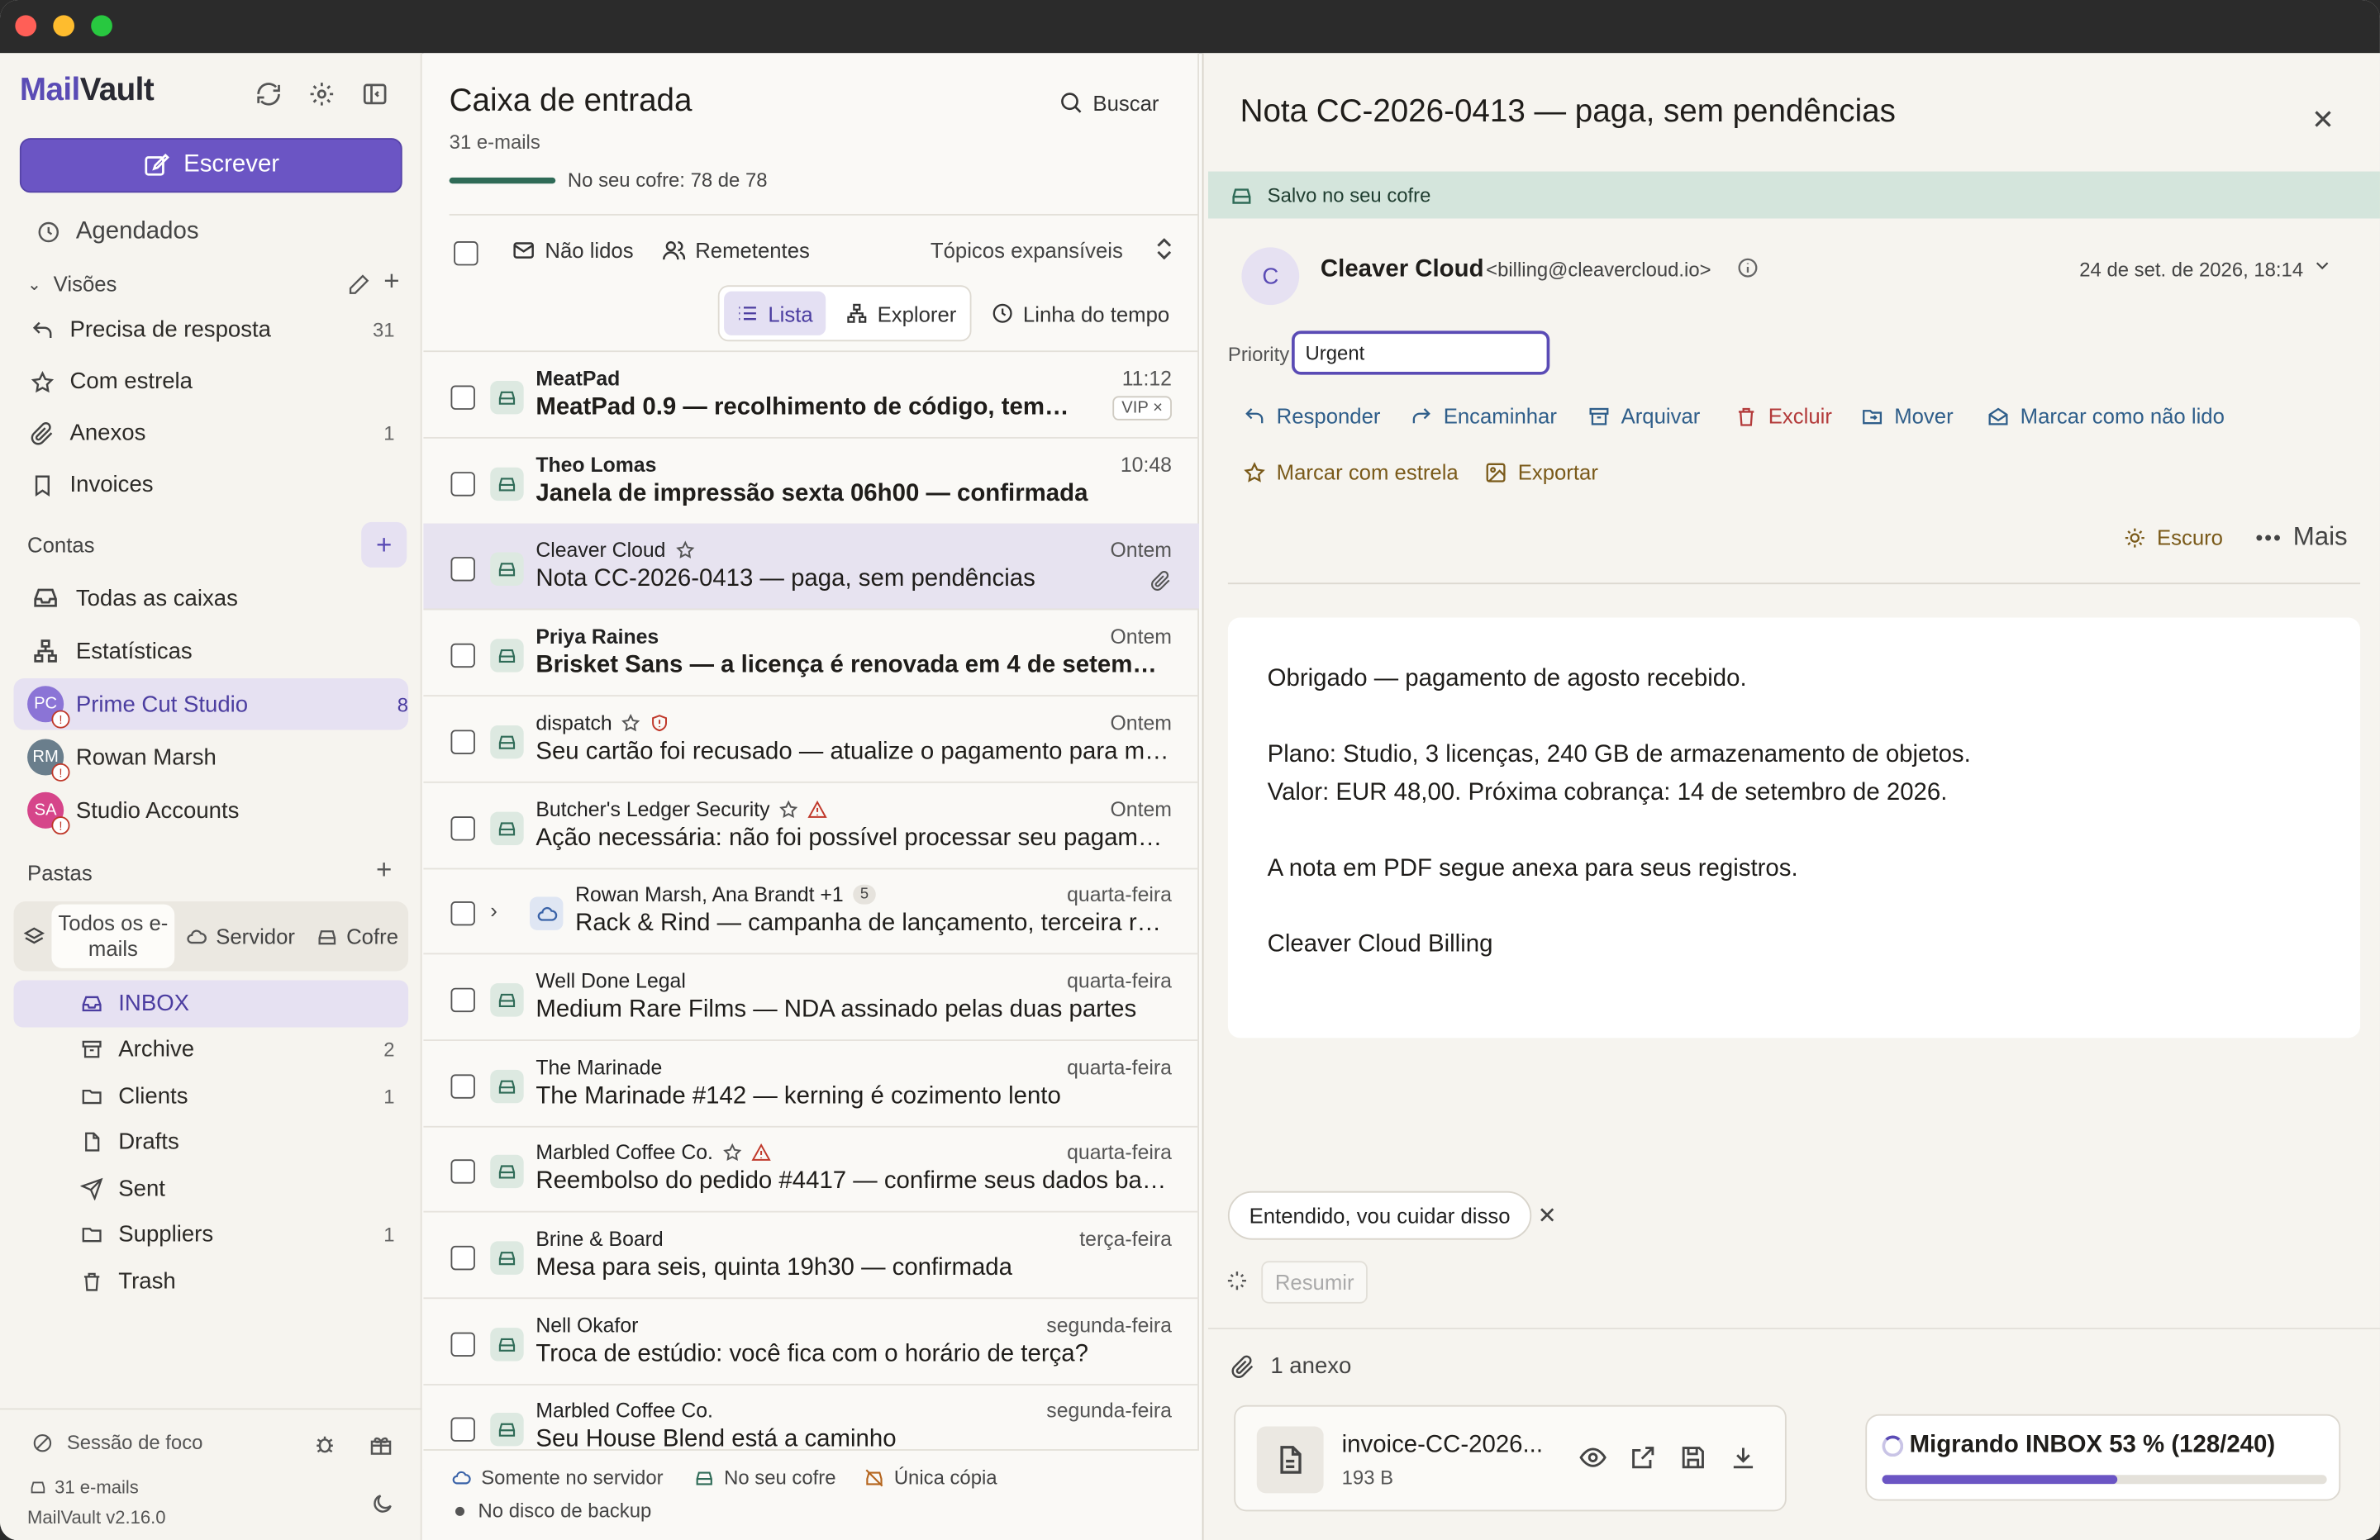 The width and height of the screenshot is (2380, 1540). I want to click on clock-icon, so click(1002, 313).